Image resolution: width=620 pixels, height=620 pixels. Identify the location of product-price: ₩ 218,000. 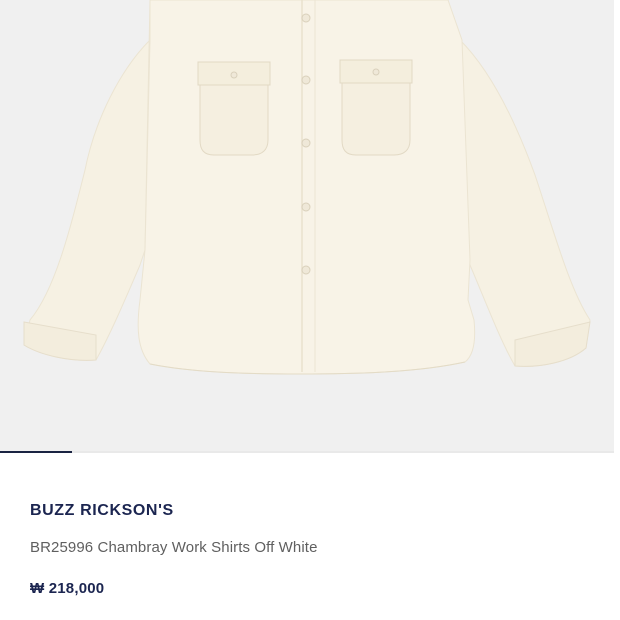
(67, 588).